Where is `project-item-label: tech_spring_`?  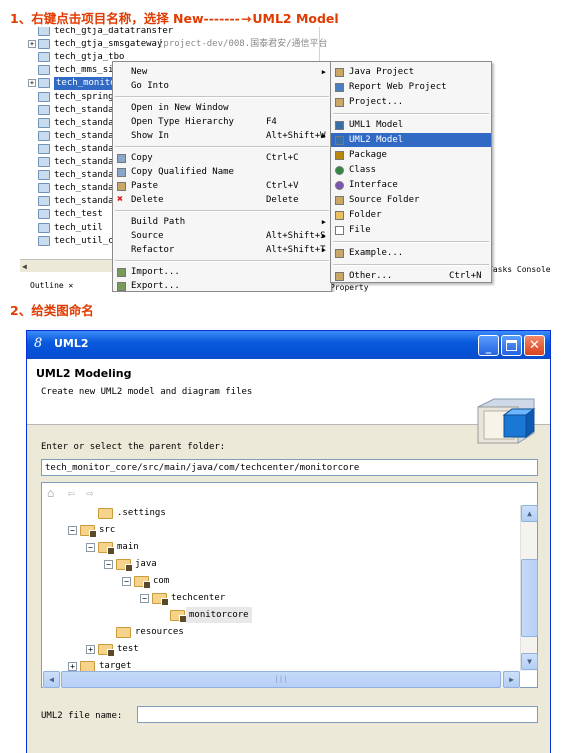 project-item-label: tech_spring_ is located at coordinates (87, 96).